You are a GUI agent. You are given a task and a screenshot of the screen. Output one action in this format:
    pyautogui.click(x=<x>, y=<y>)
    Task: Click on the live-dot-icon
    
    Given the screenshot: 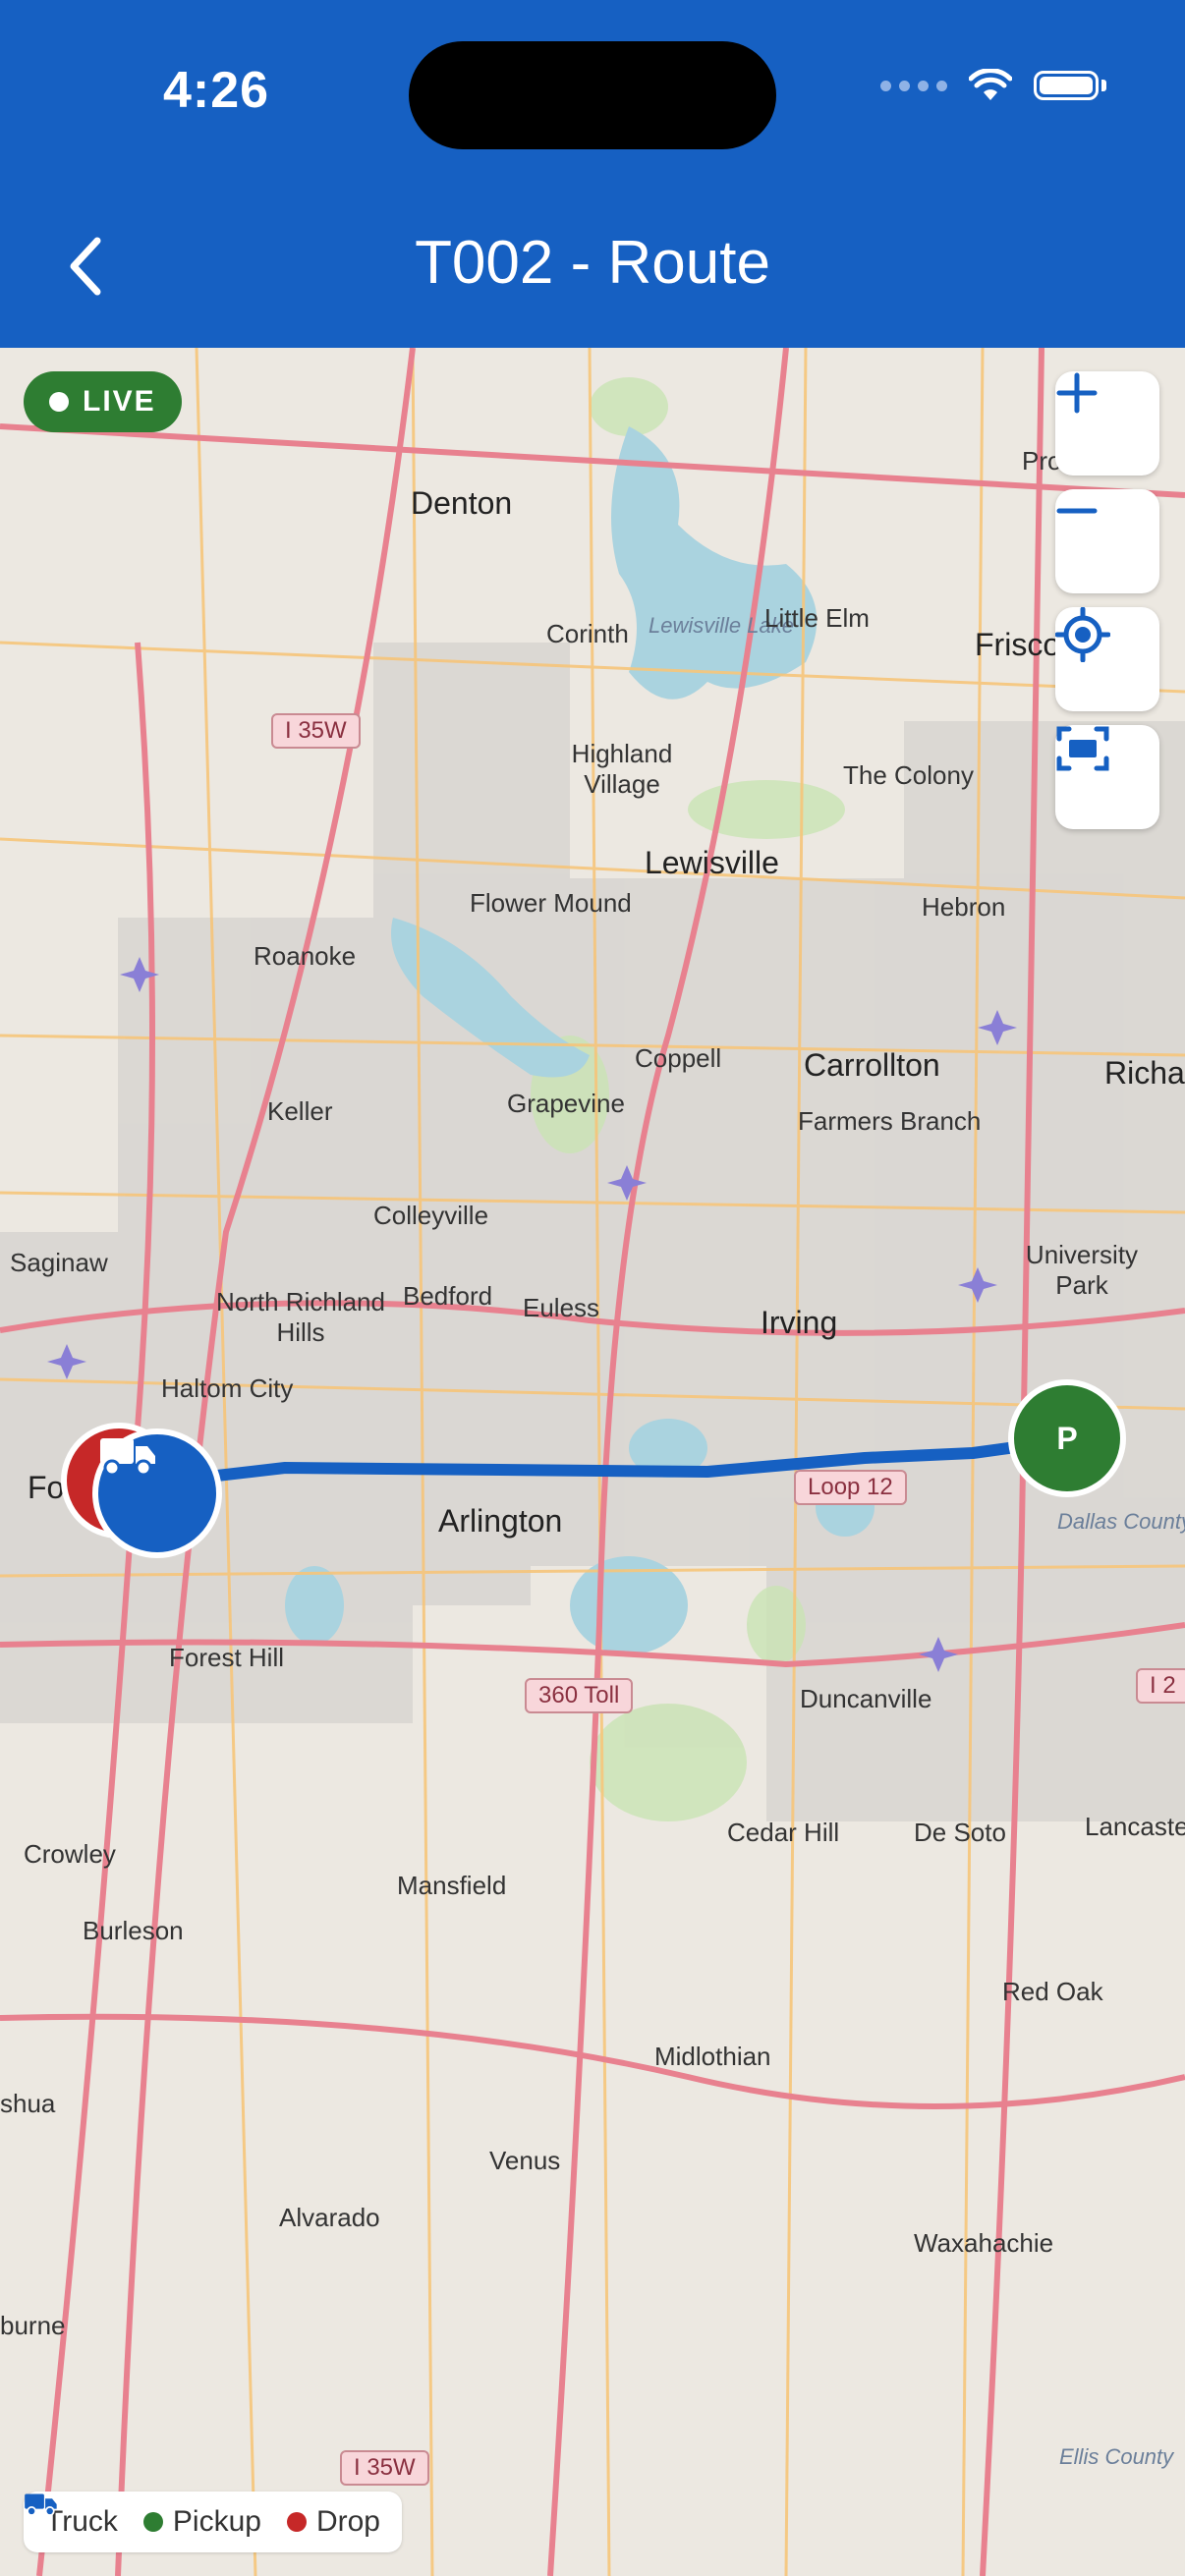 What is the action you would take?
    pyautogui.click(x=59, y=402)
    